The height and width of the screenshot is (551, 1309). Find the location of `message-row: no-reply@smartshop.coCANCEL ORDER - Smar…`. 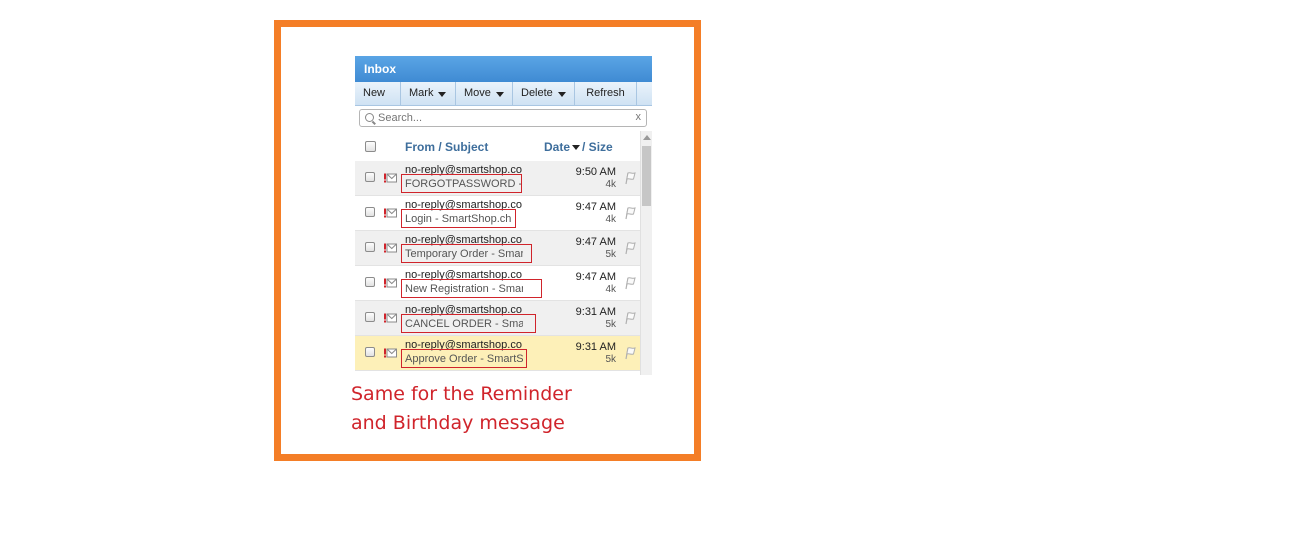

message-row: no-reply@smartshop.coCANCEL ORDER - Smar… is located at coordinates (497, 318).